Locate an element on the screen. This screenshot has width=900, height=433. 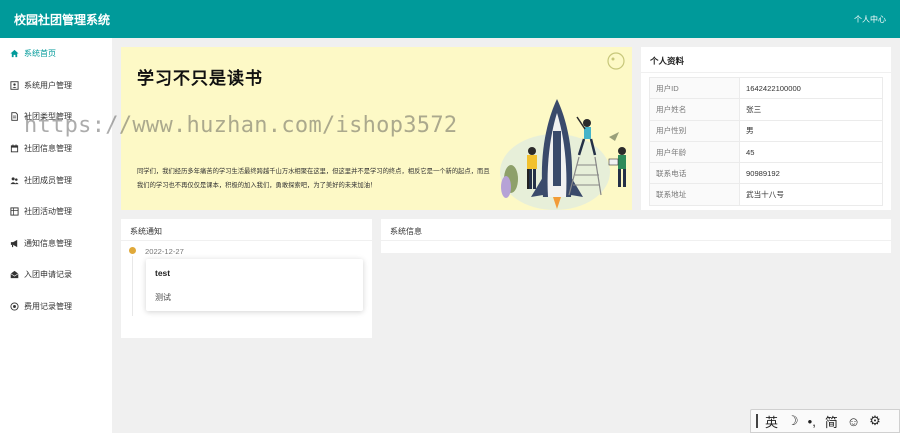
profile-key: 用户性别 is located at coordinates (694, 130).